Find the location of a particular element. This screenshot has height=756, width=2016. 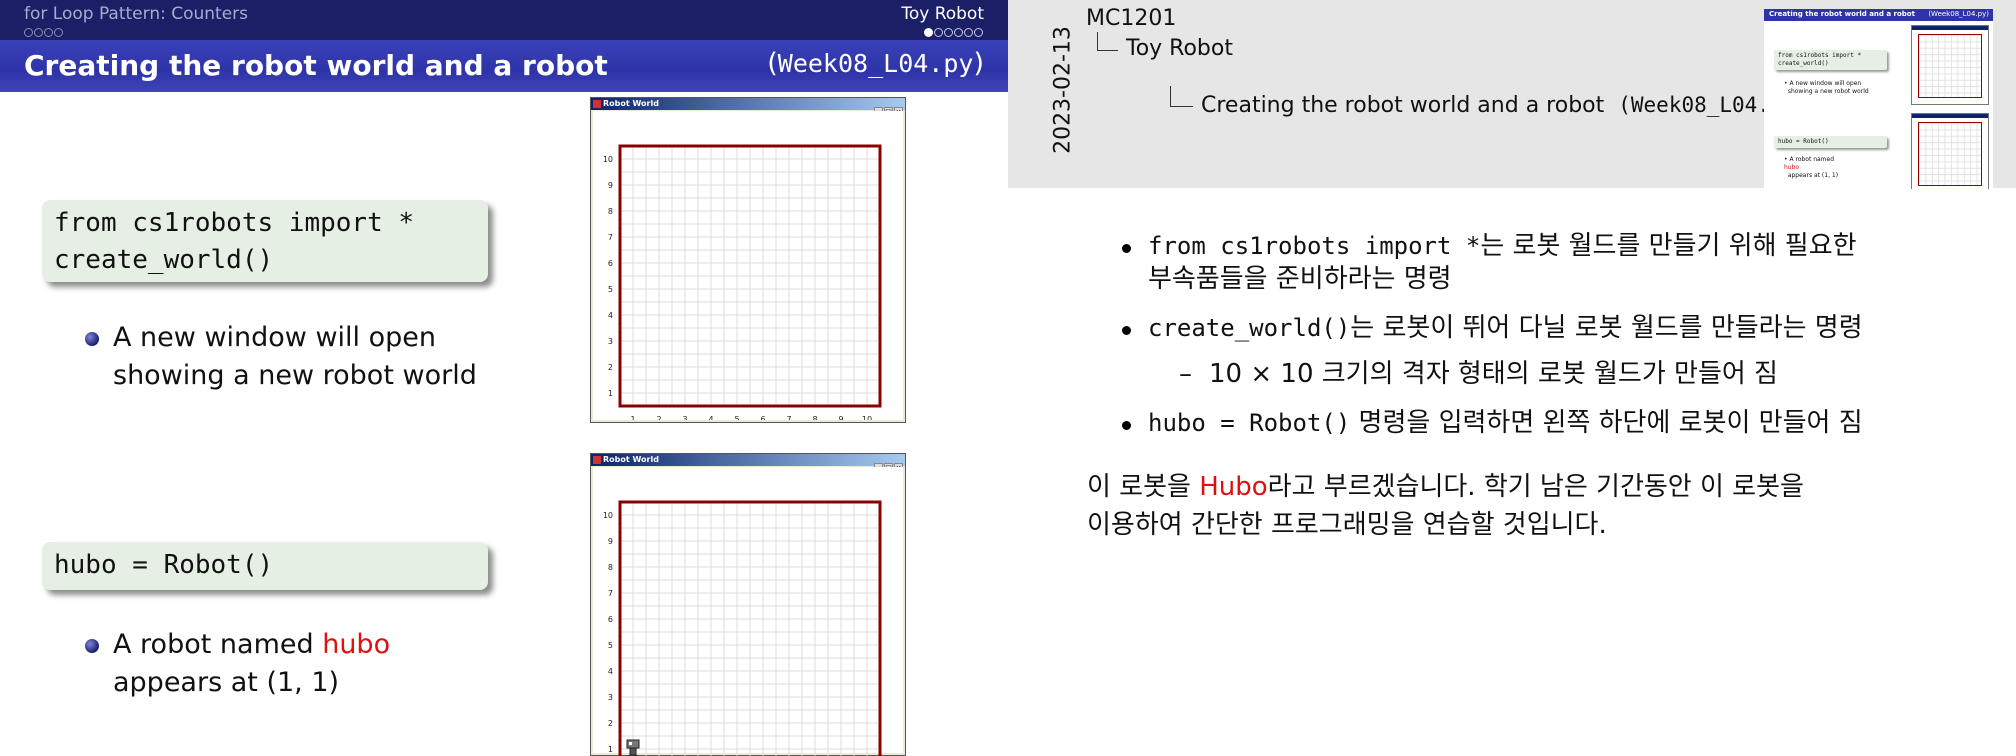

bullet-text: A new window will open is located at coordinates (275, 337).